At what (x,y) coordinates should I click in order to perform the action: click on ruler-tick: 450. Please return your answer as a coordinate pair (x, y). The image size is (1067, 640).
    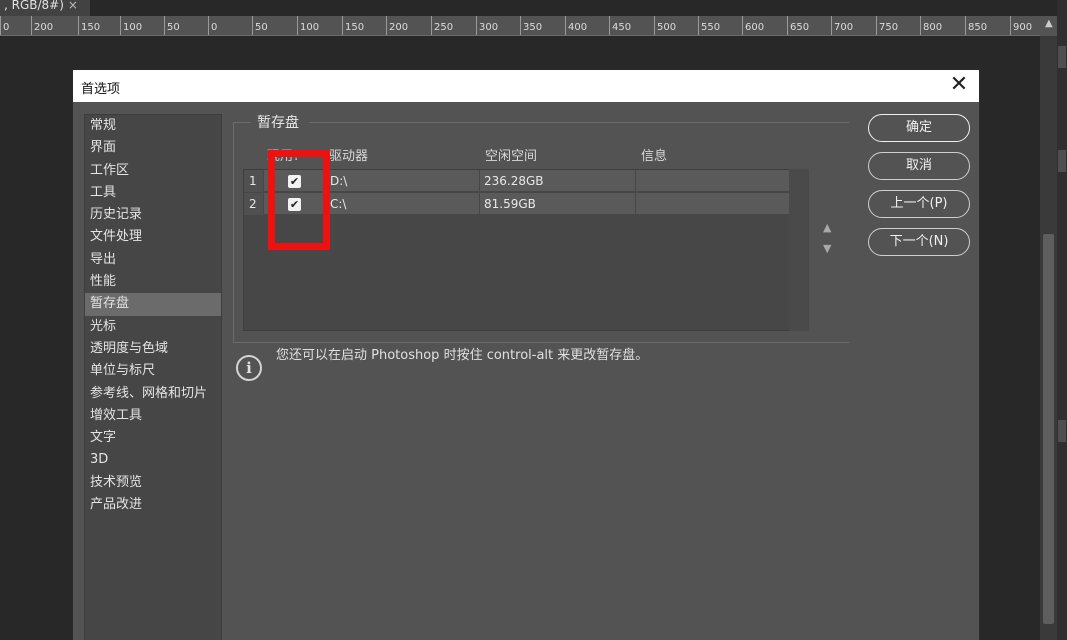
    Looking at the image, I should click on (620, 25).